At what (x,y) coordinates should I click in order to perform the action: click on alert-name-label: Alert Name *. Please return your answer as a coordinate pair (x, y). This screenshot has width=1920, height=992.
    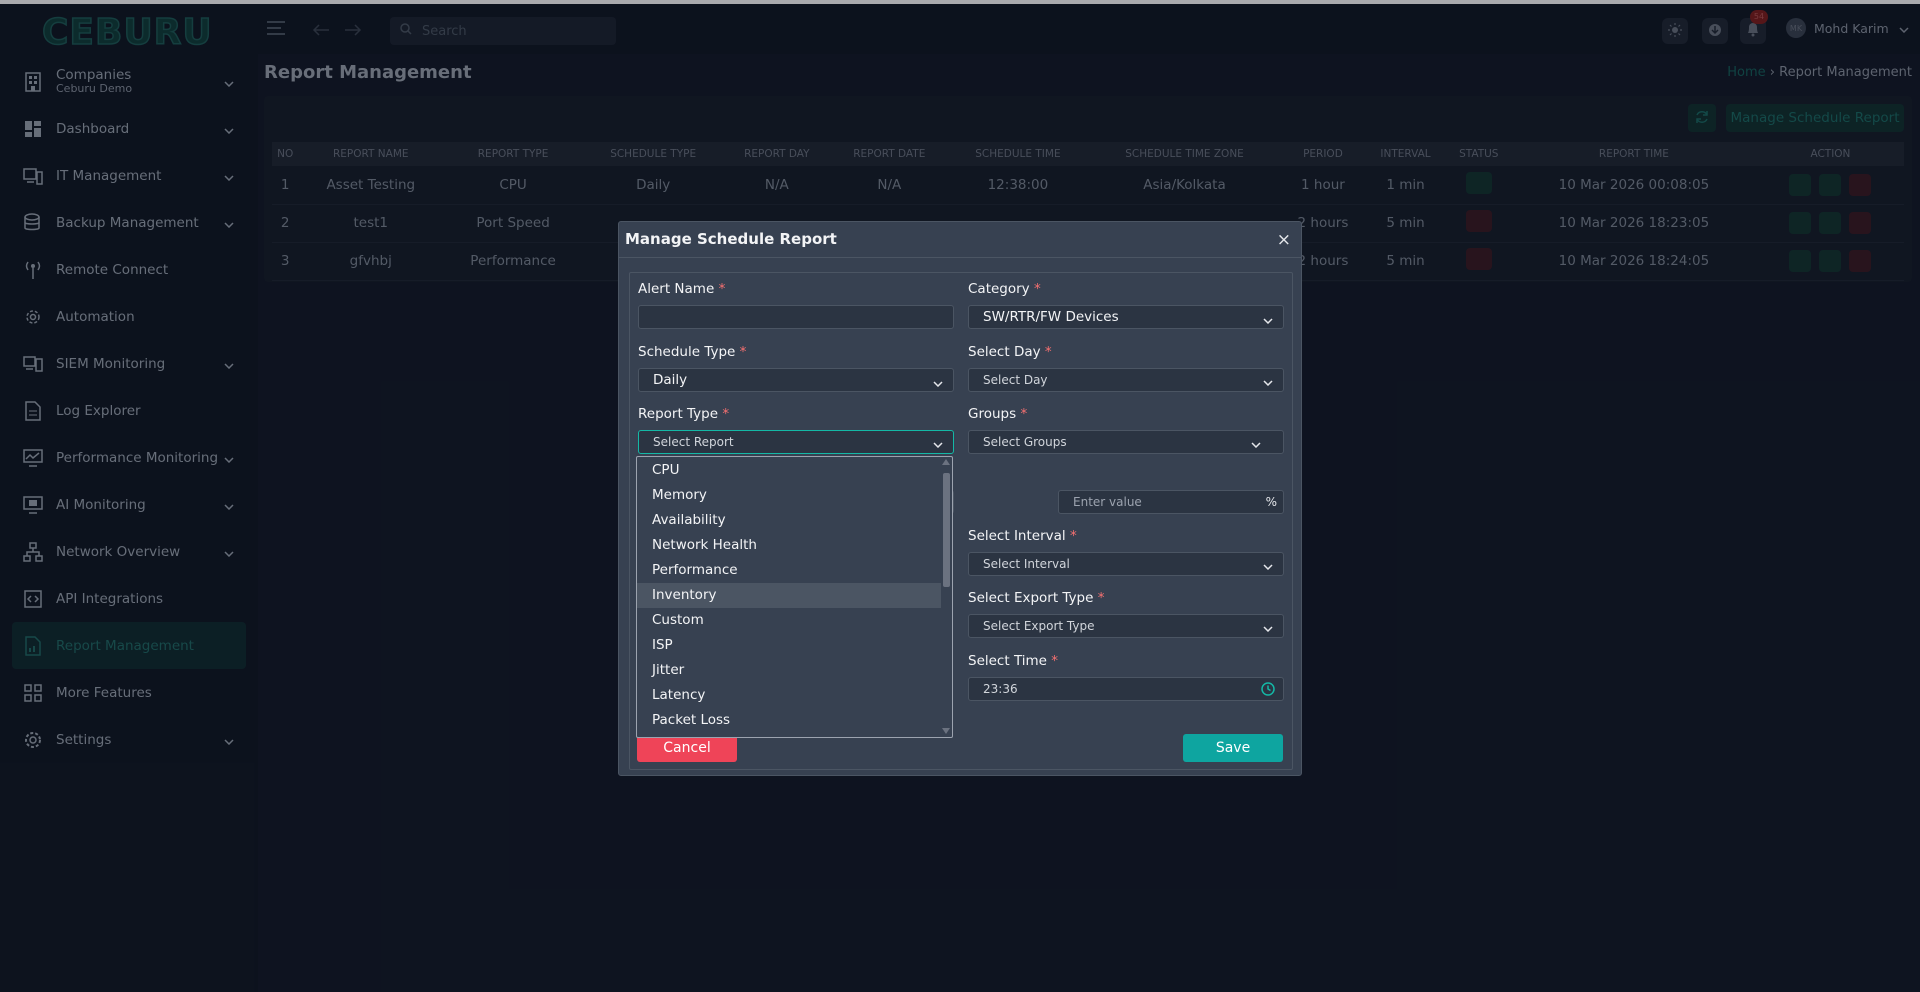
    Looking at the image, I should click on (682, 289).